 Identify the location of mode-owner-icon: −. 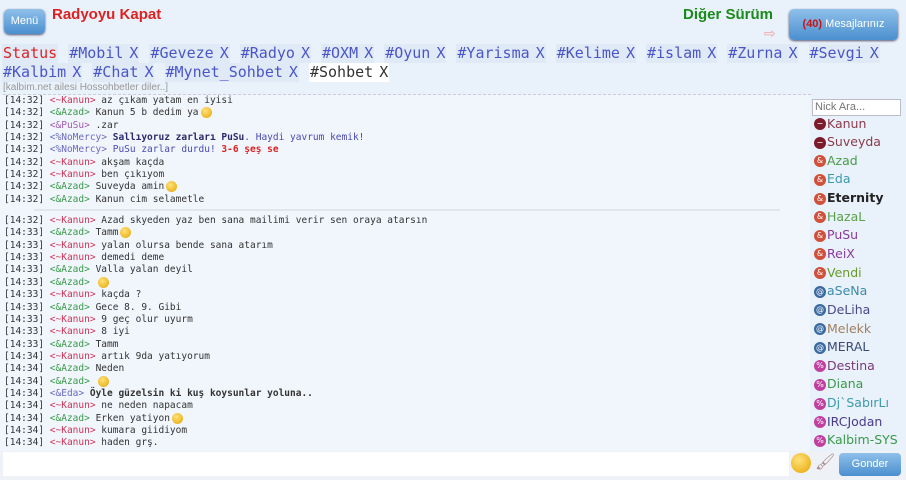
(820, 124).